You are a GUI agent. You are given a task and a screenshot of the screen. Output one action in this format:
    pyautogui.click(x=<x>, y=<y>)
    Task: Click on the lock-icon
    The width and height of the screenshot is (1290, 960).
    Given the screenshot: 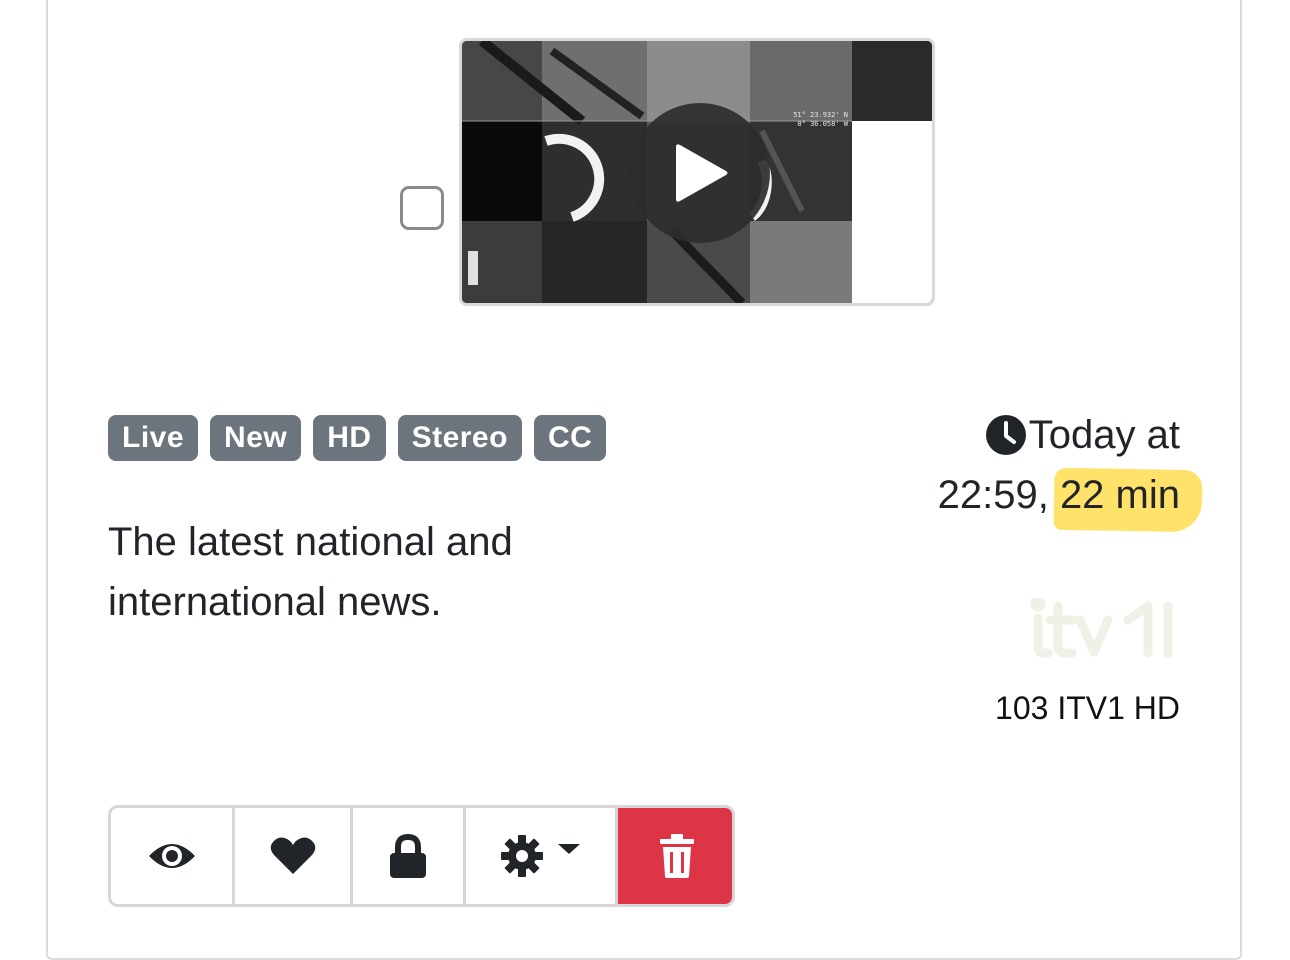 What is the action you would take?
    pyautogui.click(x=408, y=856)
    